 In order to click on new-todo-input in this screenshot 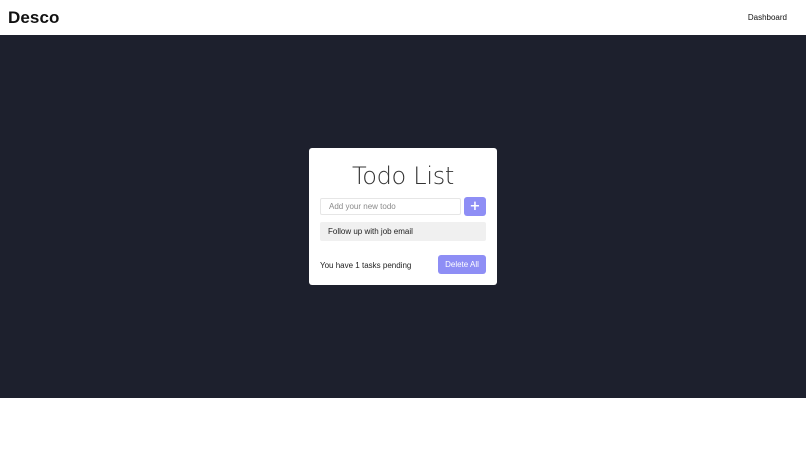, I will do `click(390, 206)`.